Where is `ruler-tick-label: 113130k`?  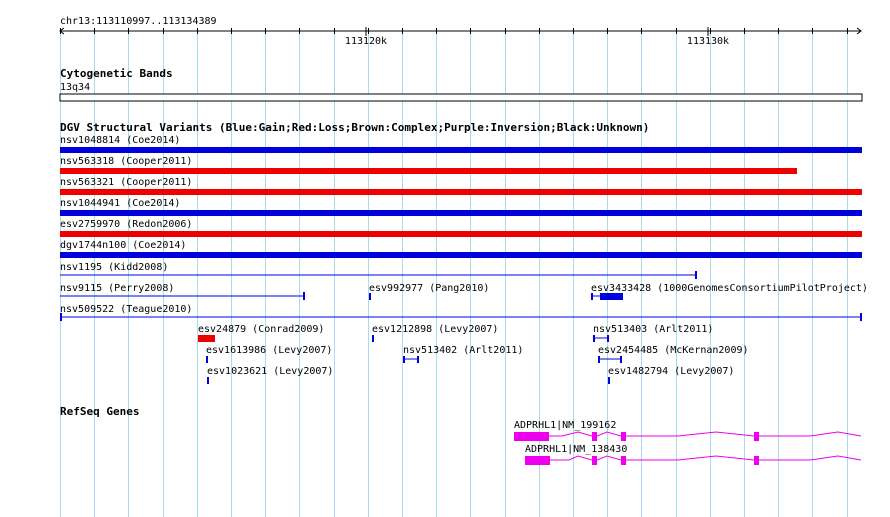
ruler-tick-label: 113130k is located at coordinates (708, 41).